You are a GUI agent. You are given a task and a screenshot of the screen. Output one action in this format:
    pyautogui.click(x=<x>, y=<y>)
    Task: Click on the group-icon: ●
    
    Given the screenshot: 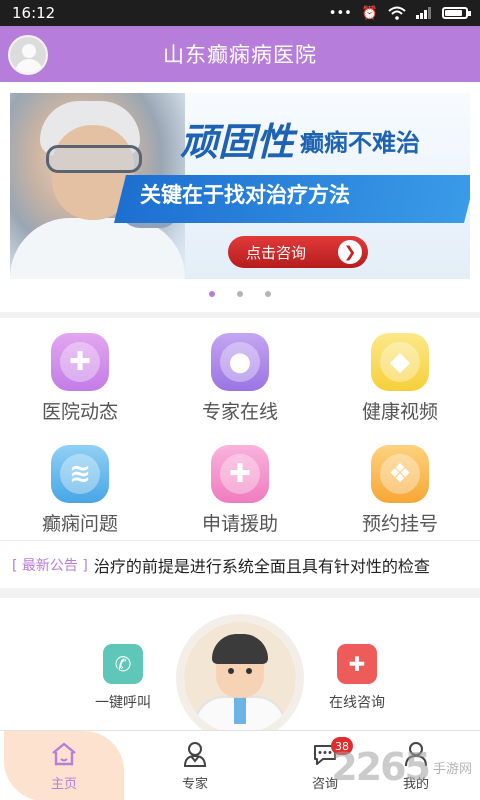 What is the action you would take?
    pyautogui.click(x=240, y=362)
    